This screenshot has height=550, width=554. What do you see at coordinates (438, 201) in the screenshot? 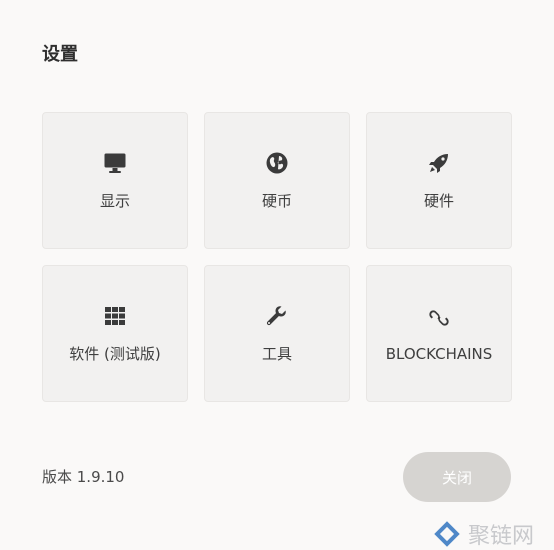
I see `tile-label: 硬件` at bounding box center [438, 201].